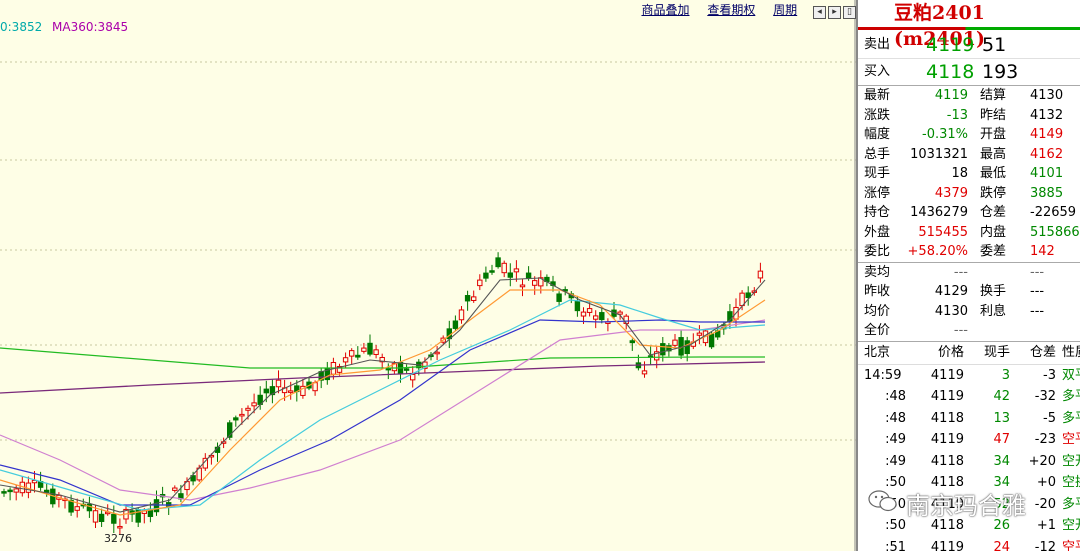 This screenshot has height=551, width=1080. I want to click on stat-row: 委比 +58.20% 委差 142, so click(969, 252).